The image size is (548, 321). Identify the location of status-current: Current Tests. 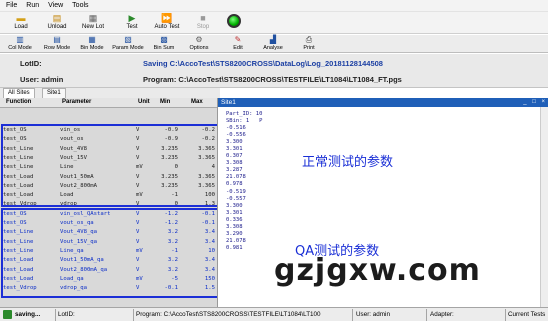
(527, 314).